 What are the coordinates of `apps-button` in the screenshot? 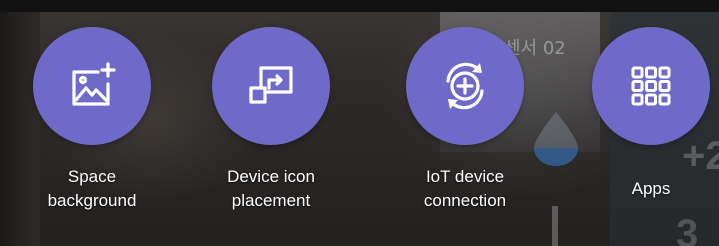 It's located at (651, 86).